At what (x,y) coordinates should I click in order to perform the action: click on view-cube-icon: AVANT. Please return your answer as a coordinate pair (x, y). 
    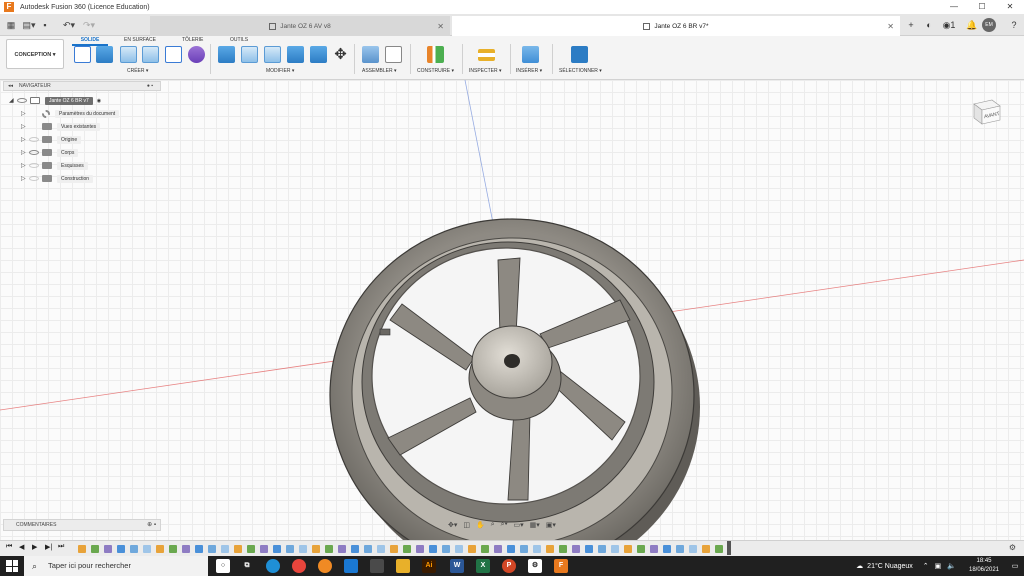
    Looking at the image, I should click on (986, 111).